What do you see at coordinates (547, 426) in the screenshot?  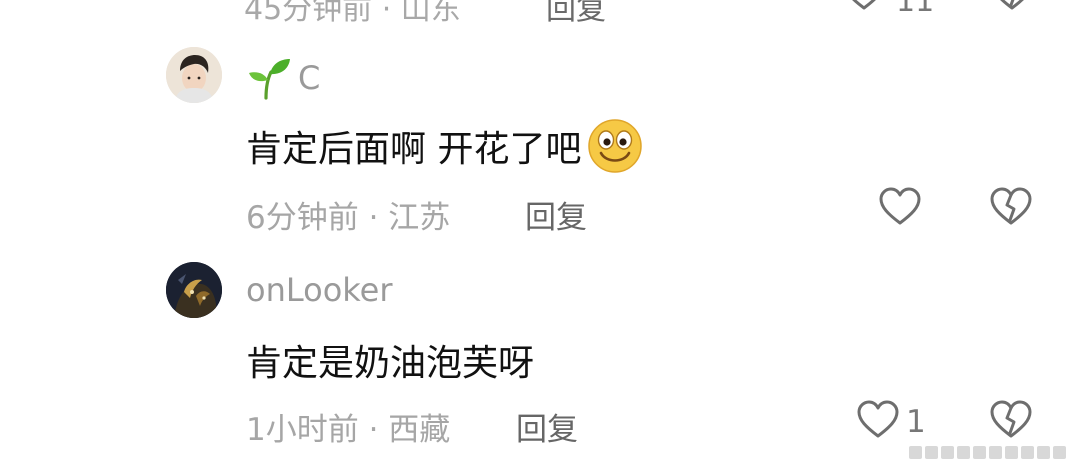 I see `reply-button: 回复` at bounding box center [547, 426].